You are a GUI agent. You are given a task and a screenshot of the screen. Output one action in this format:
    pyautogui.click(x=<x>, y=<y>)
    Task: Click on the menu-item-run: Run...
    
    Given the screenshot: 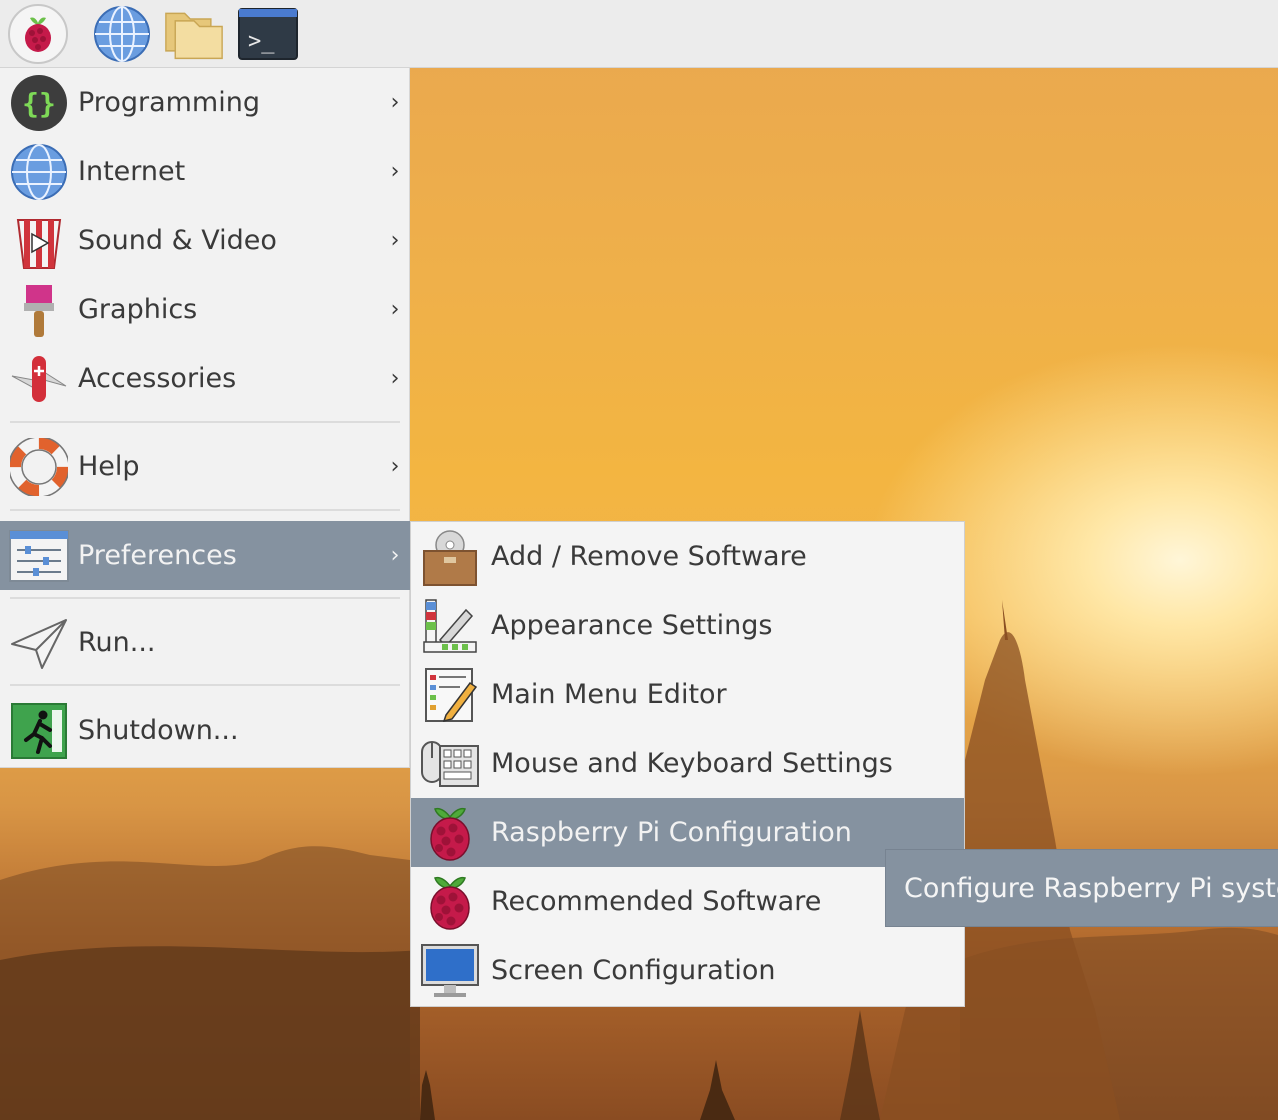 What is the action you would take?
    pyautogui.click(x=205, y=642)
    